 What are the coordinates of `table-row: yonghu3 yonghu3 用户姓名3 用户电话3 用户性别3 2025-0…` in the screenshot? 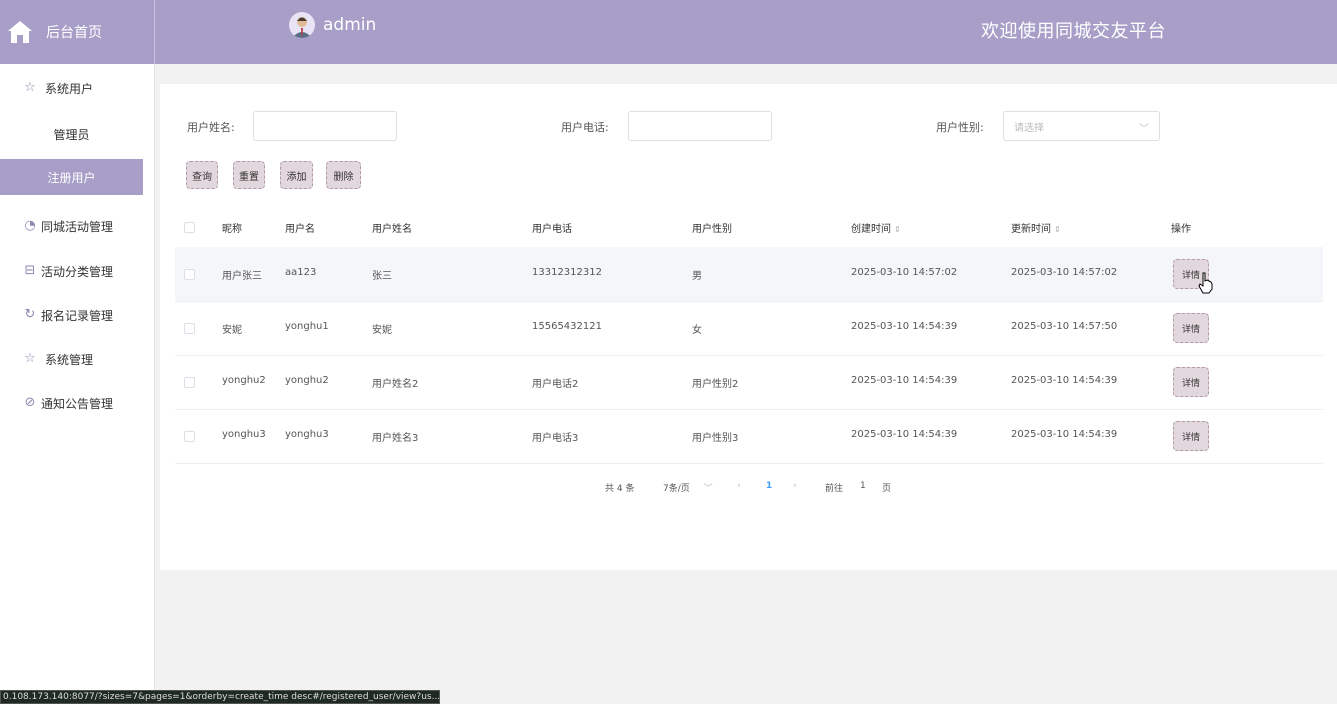 It's located at (749, 436).